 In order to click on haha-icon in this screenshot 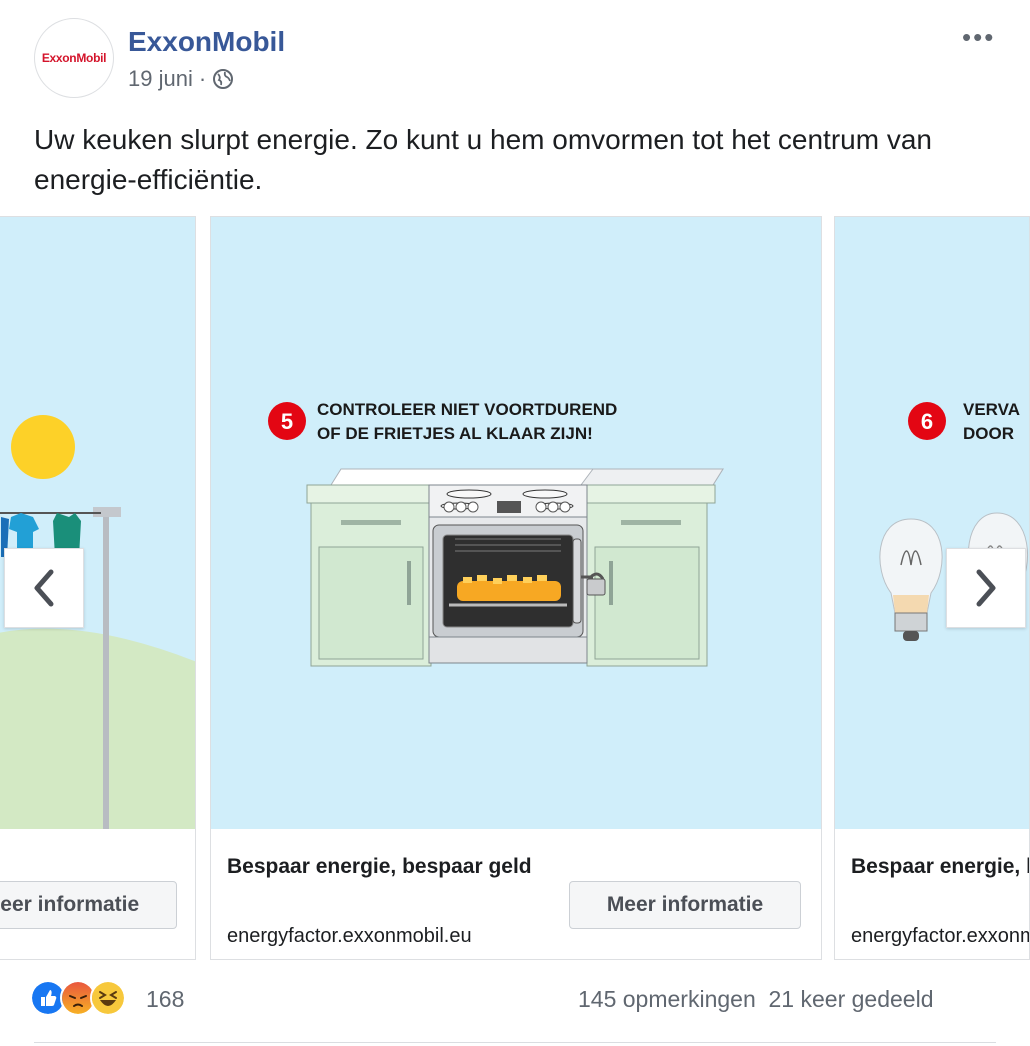, I will do `click(108, 998)`.